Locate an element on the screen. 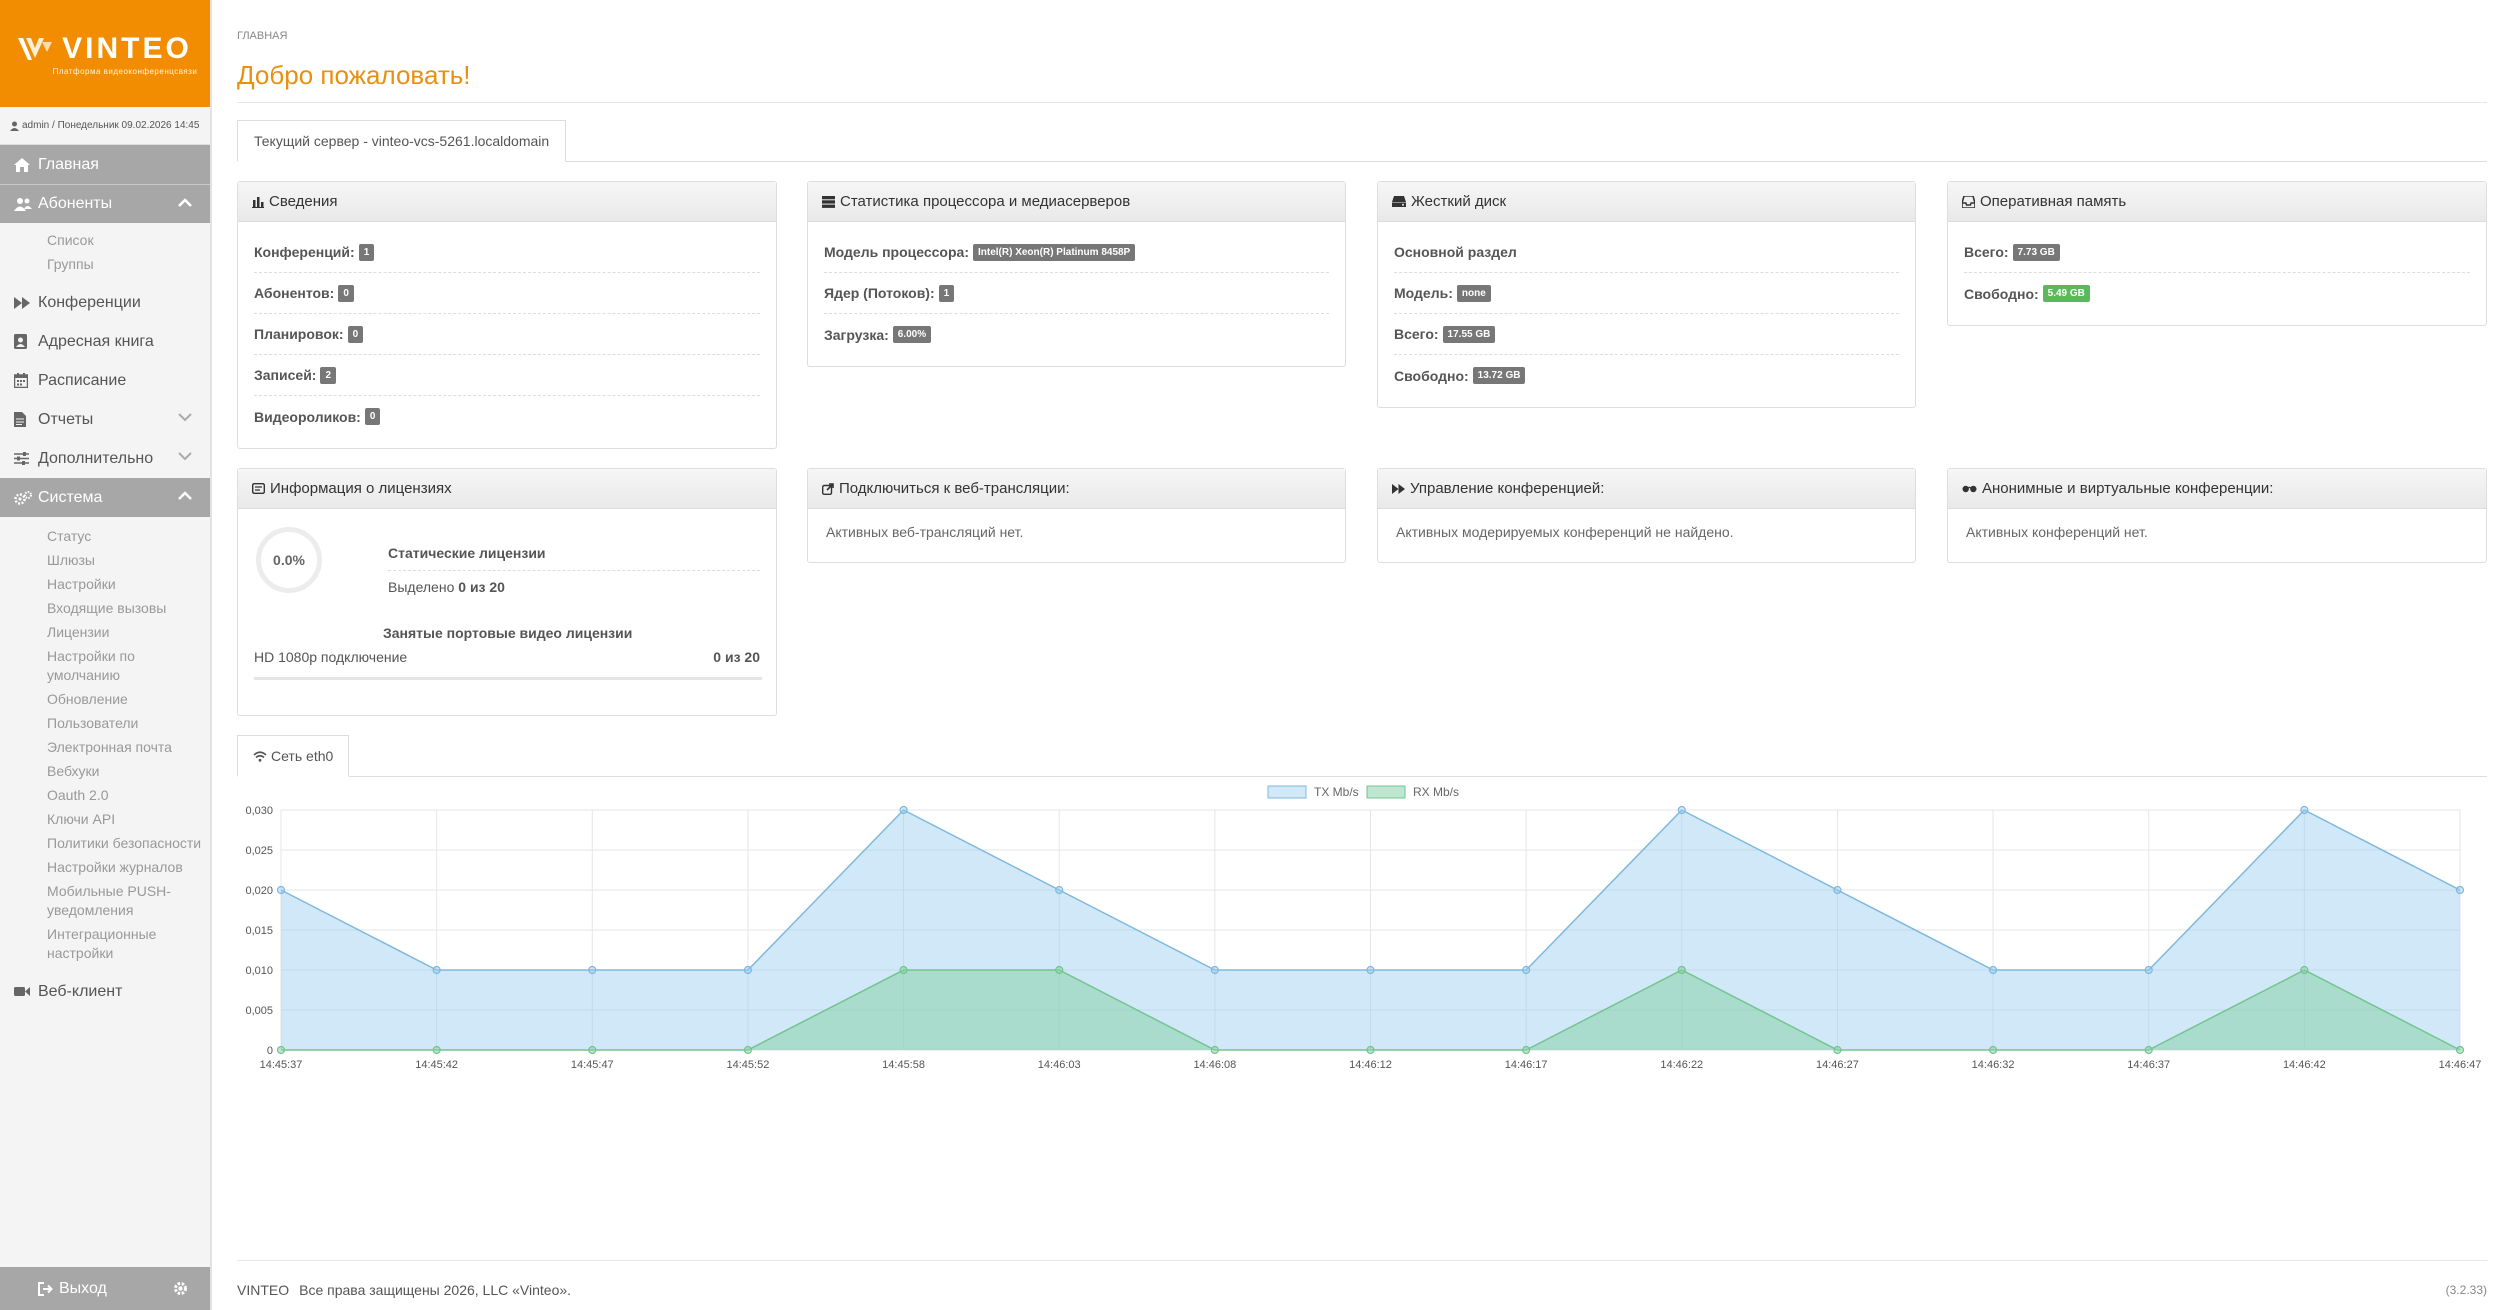 This screenshot has height=1310, width=2509. info-count-badge: 1 is located at coordinates (366, 252).